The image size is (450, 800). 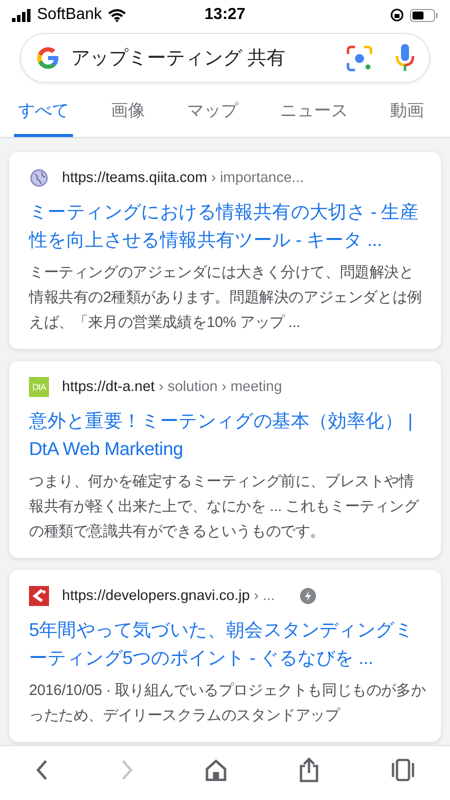 I want to click on globe-icon, so click(x=39, y=178).